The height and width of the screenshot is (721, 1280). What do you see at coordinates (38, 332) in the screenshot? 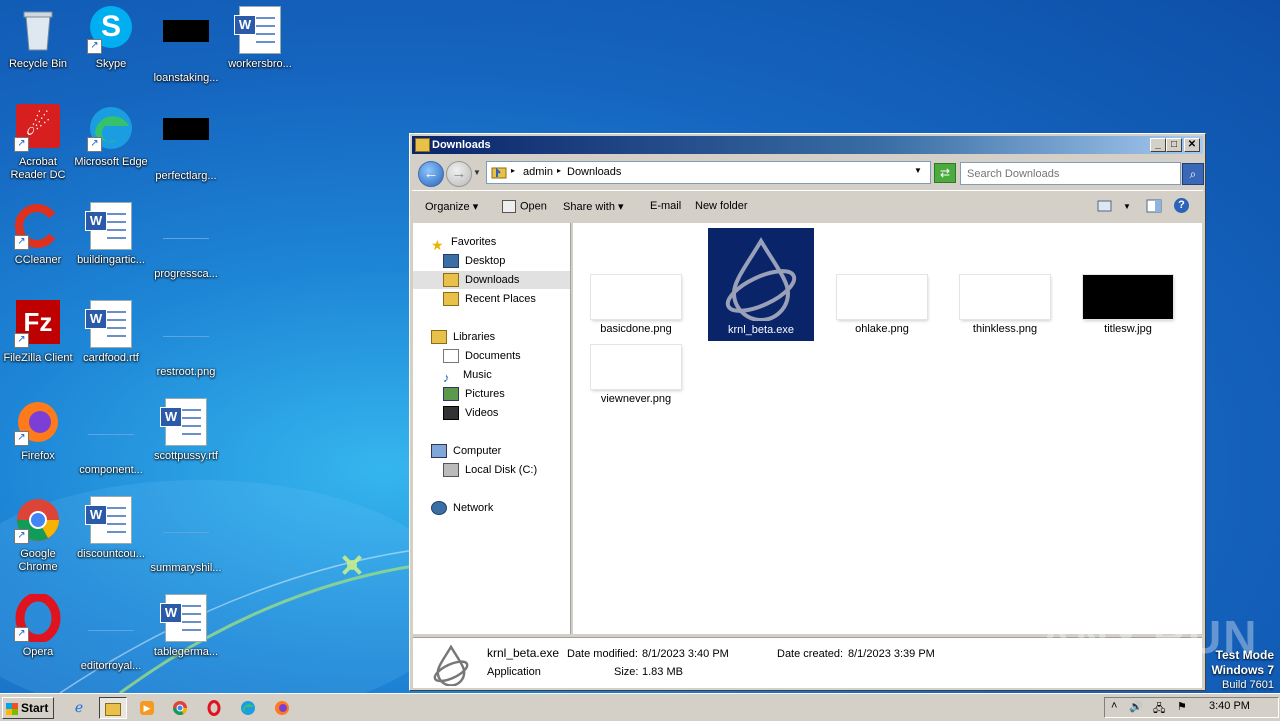
I see `desktop-icon-filezilla: Fz ↗ FileZilla Client` at bounding box center [38, 332].